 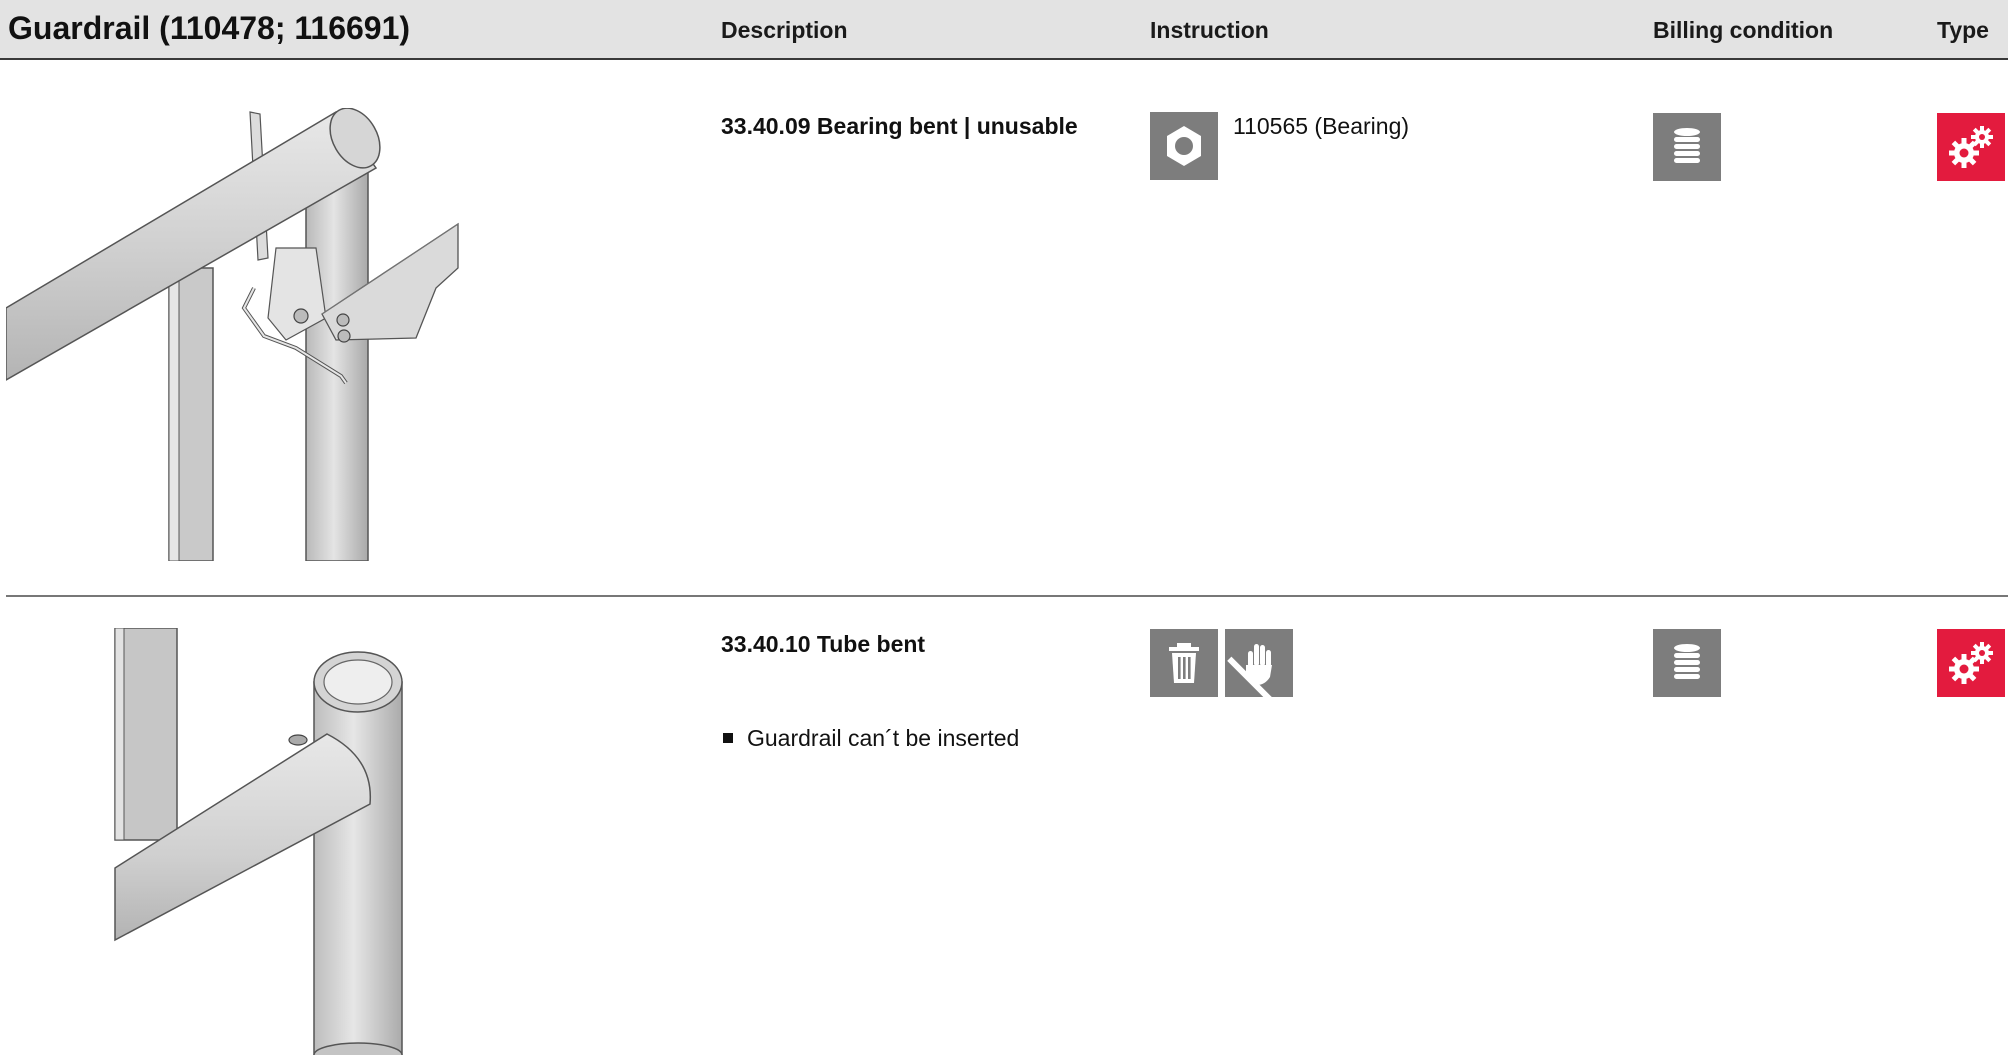 I want to click on bullet-text: Guardrail can´t be inserted, so click(x=883, y=738).